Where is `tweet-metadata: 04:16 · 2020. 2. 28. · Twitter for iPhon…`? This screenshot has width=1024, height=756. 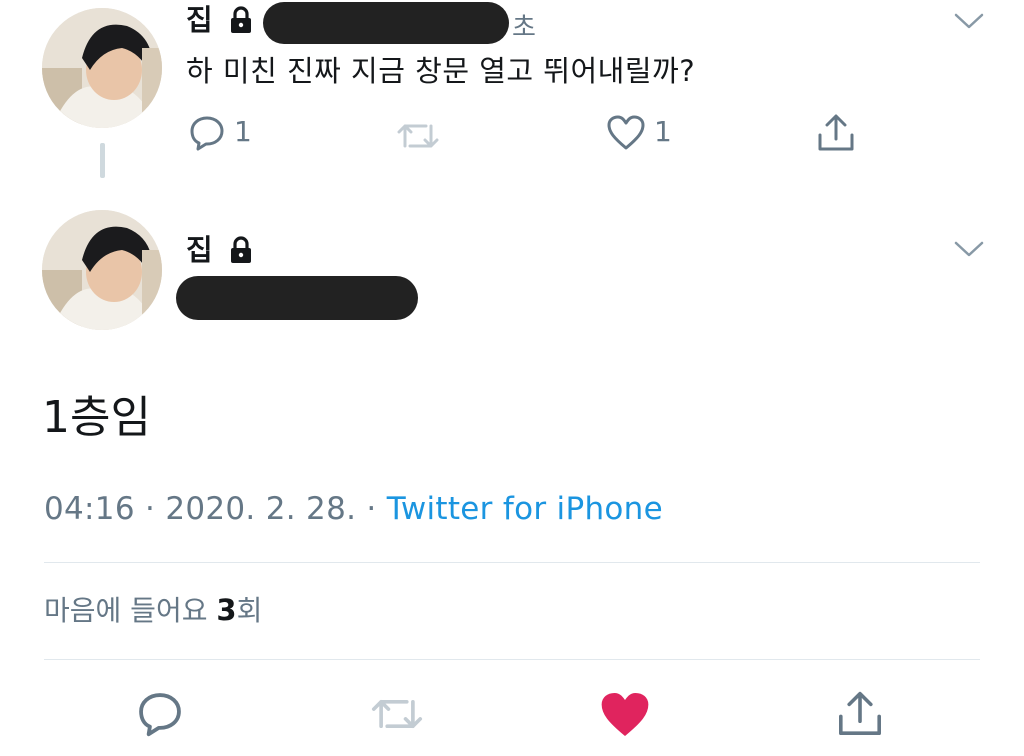
tweet-metadata: 04:16 · 2020. 2. 28. · Twitter for iPhon… is located at coordinates (353, 509).